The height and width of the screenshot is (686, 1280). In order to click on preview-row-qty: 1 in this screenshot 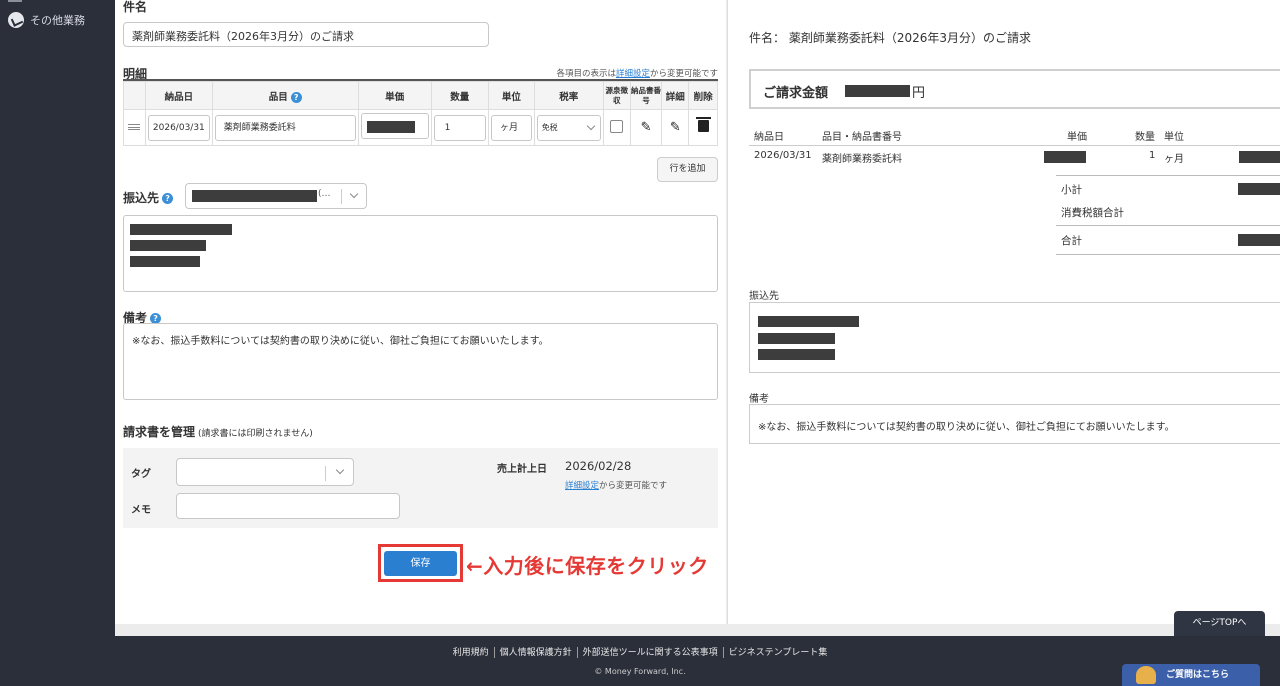, I will do `click(1152, 155)`.